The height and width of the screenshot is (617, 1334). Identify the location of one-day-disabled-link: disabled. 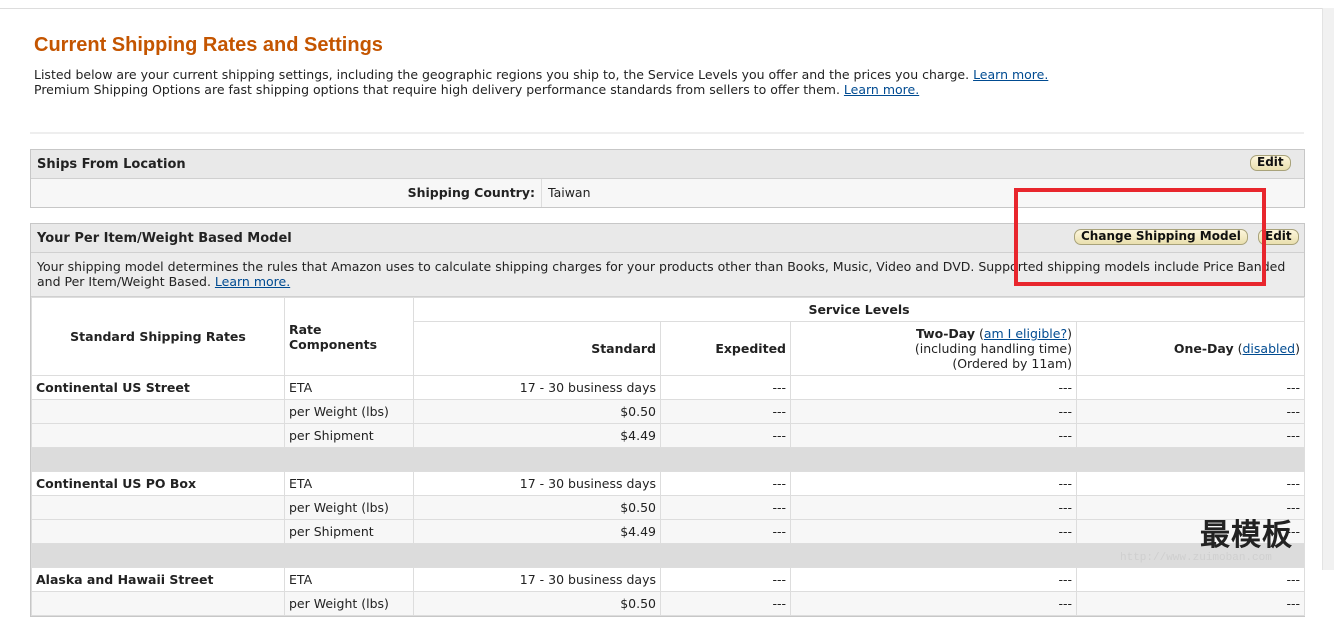
(1268, 348).